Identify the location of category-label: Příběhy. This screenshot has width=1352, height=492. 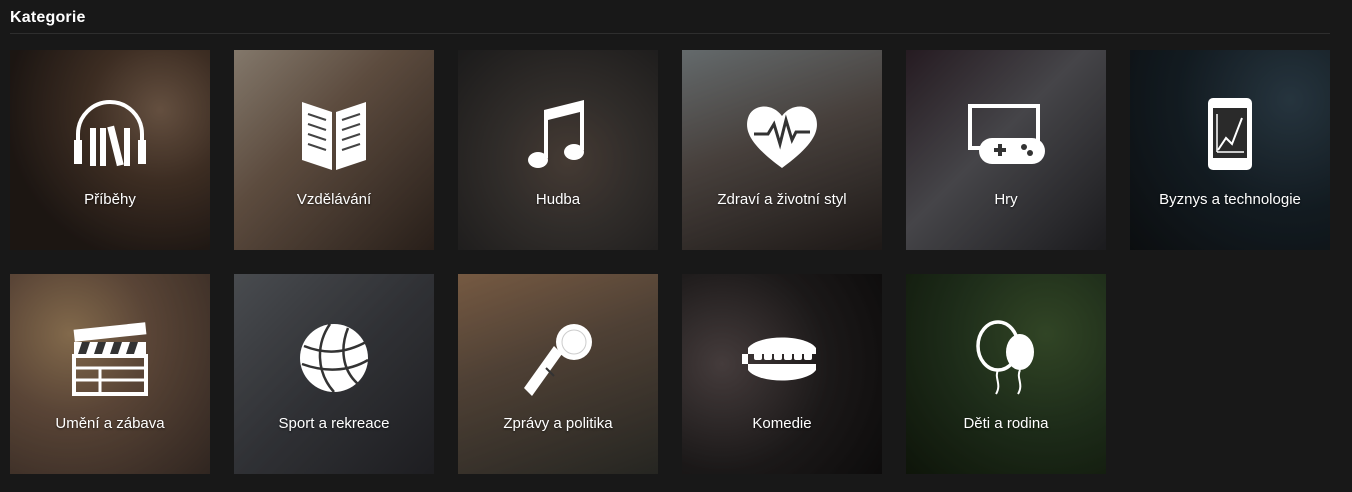
(110, 199).